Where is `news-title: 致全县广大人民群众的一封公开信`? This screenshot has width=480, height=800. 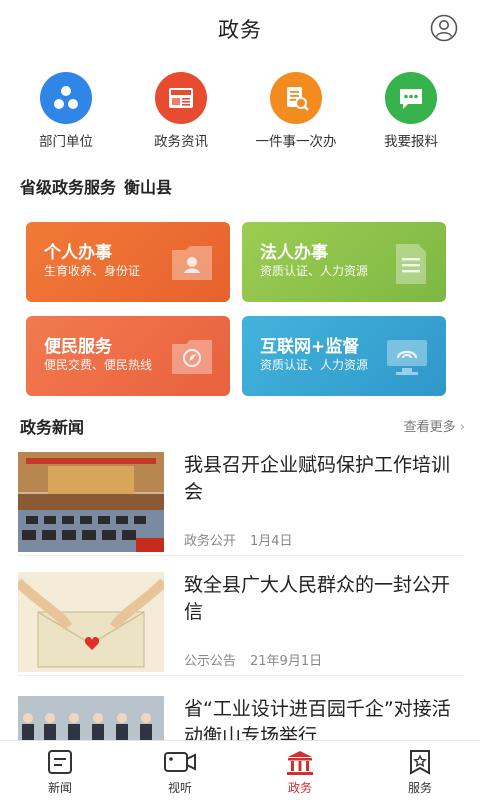 news-title: 致全县广大人民群众的一封公开信 is located at coordinates (317, 598).